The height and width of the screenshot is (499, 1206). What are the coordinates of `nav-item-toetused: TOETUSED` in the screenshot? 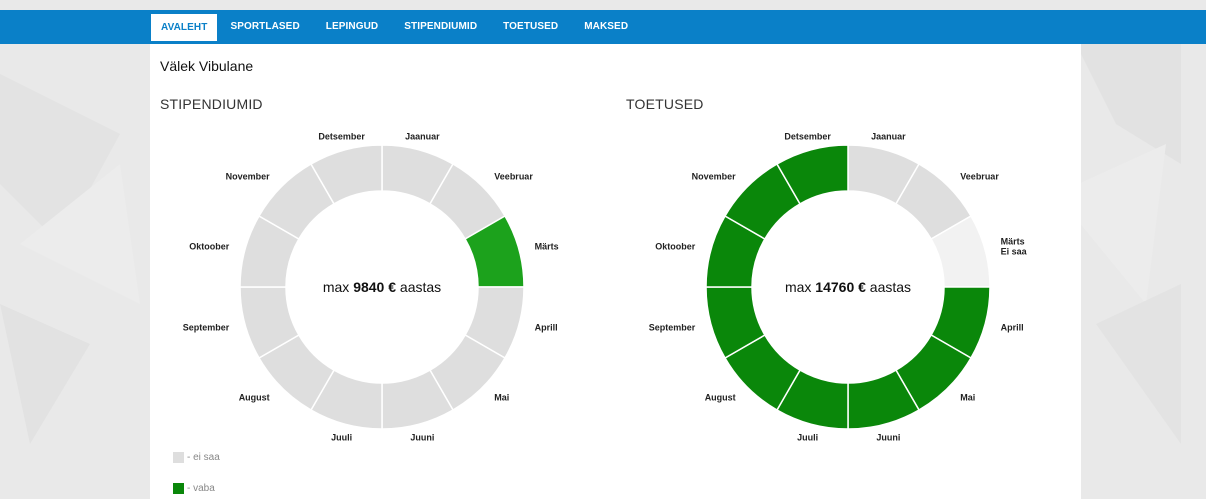 It's located at (530, 27).